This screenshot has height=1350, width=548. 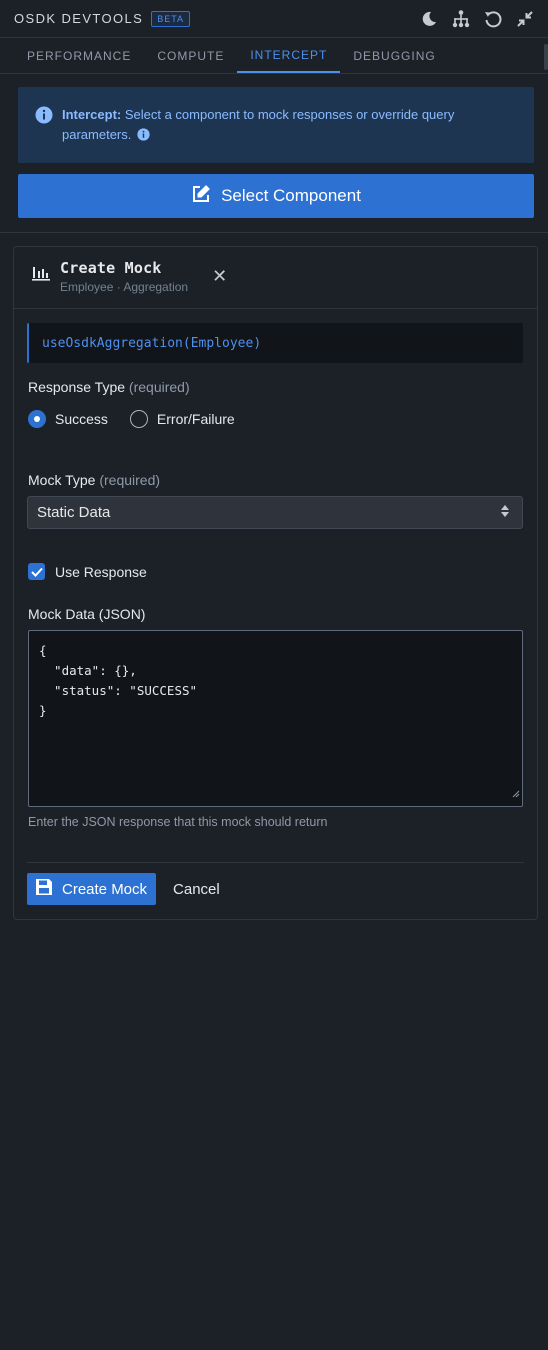 What do you see at coordinates (124, 287) in the screenshot?
I see `card-subtitle: Employee · Aggregation` at bounding box center [124, 287].